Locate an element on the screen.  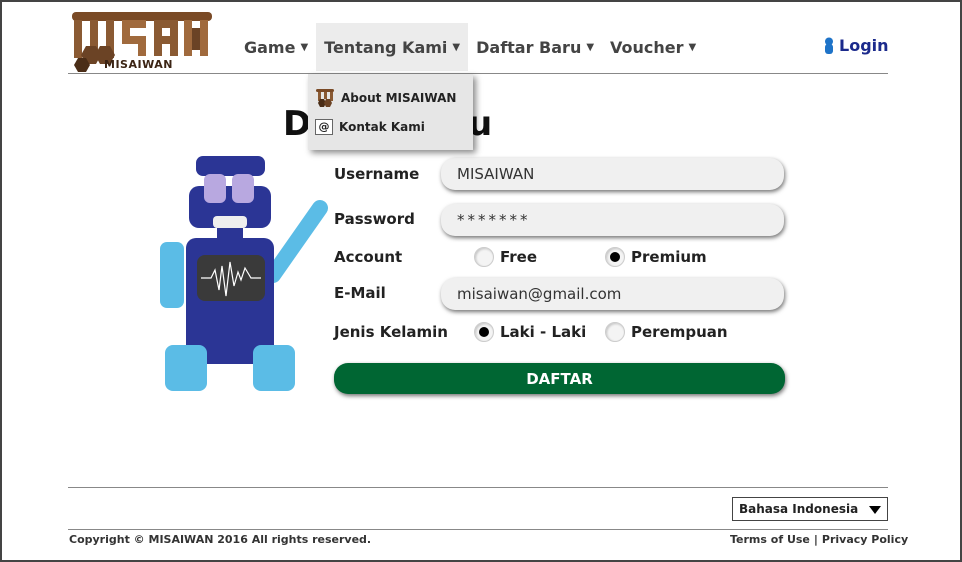
radio-label: Free is located at coordinates (519, 257).